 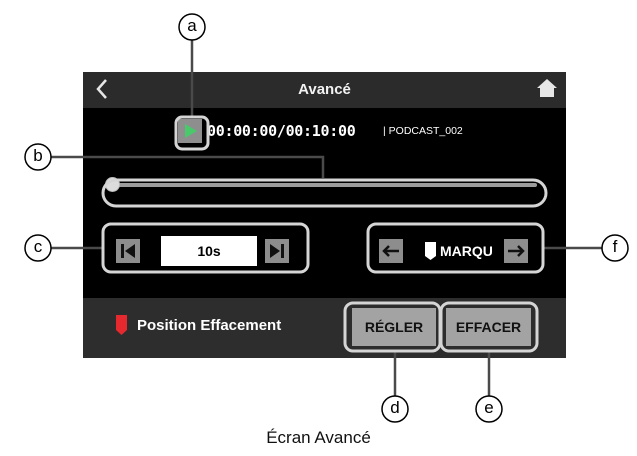 What do you see at coordinates (489, 407) in the screenshot?
I see `callout-e-label: e` at bounding box center [489, 407].